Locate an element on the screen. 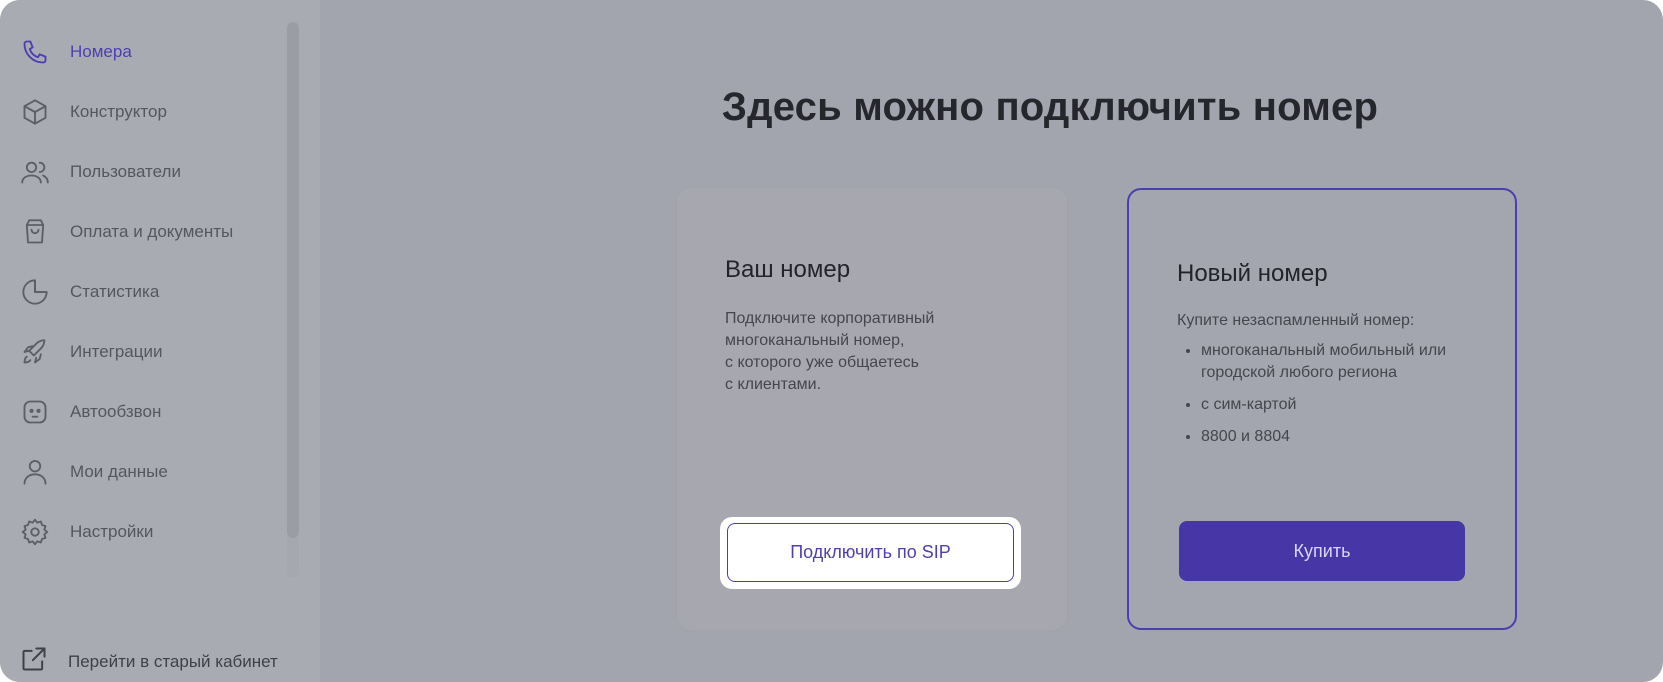  sidebar-item-statistics: Статистика is located at coordinates (145, 292).